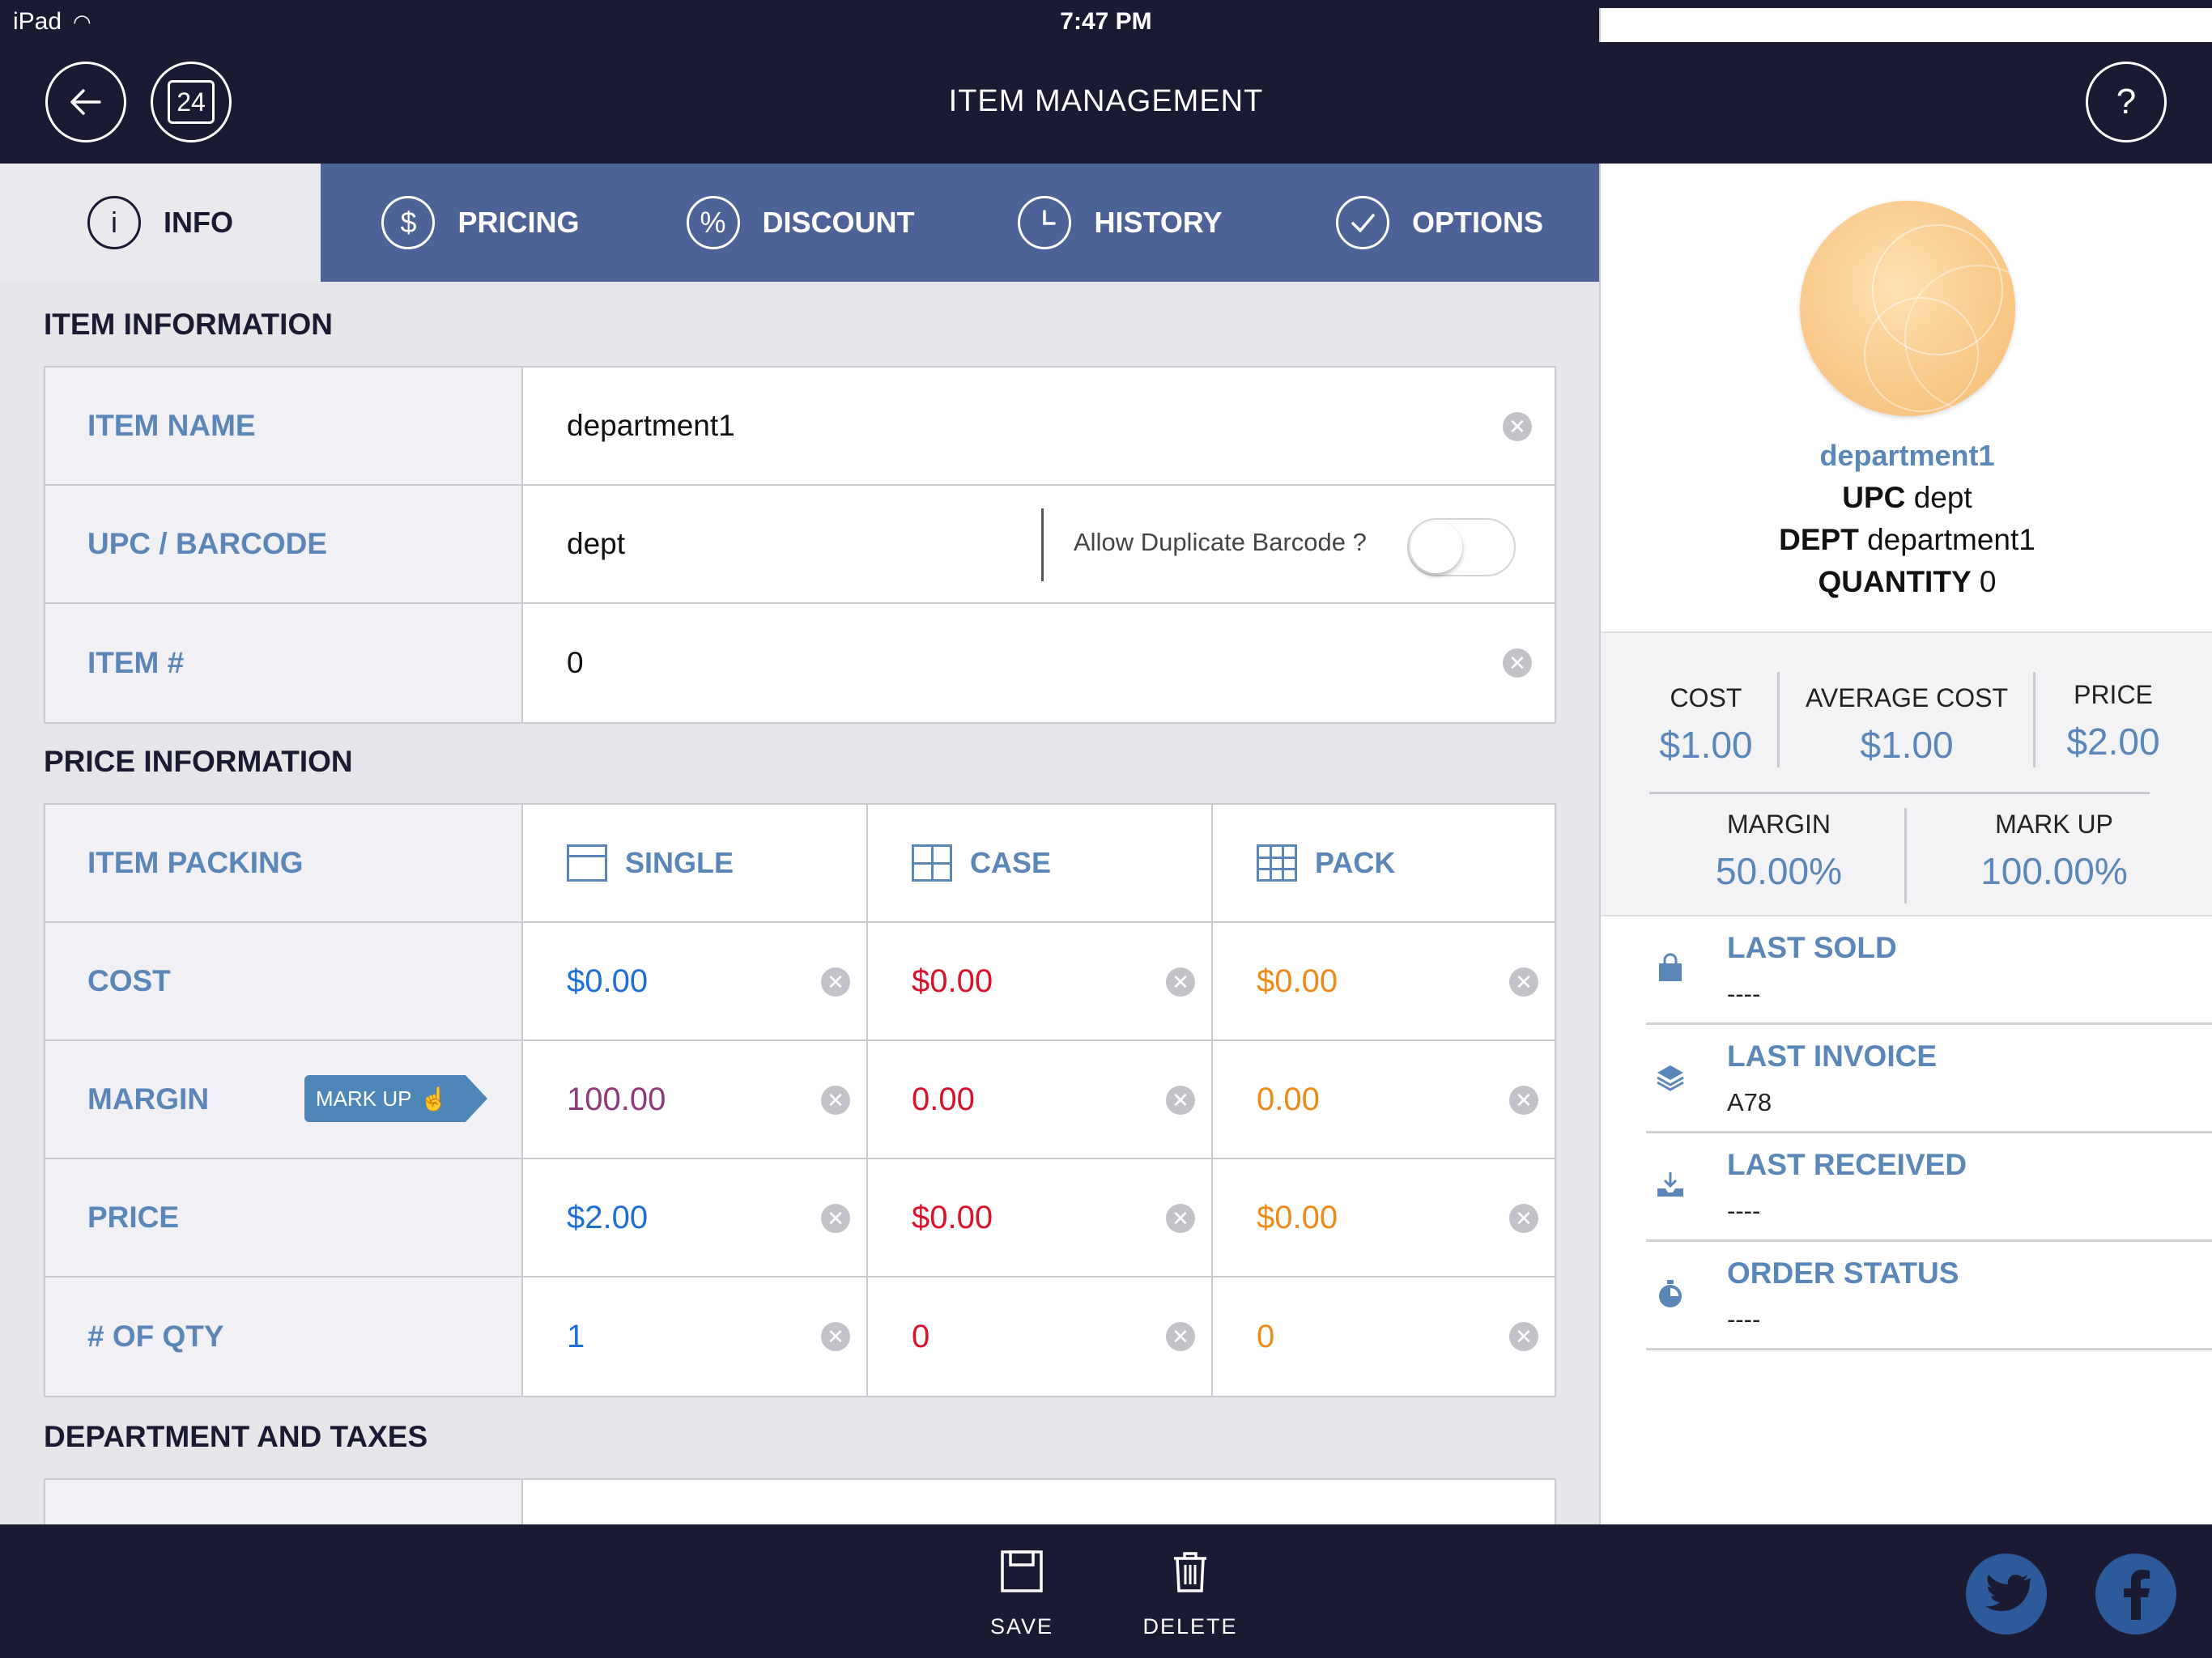 The image size is (2212, 1658). What do you see at coordinates (284, 663) in the screenshot?
I see `item-number-label: ITEM #` at bounding box center [284, 663].